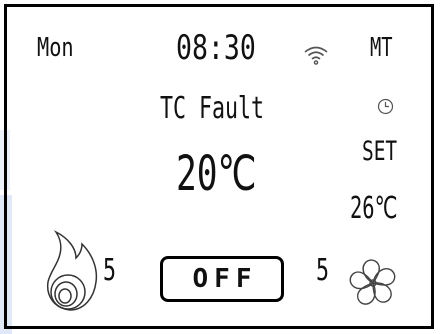 The height and width of the screenshot is (334, 441). Describe the element at coordinates (72, 270) in the screenshot. I see `flame-icon` at that location.